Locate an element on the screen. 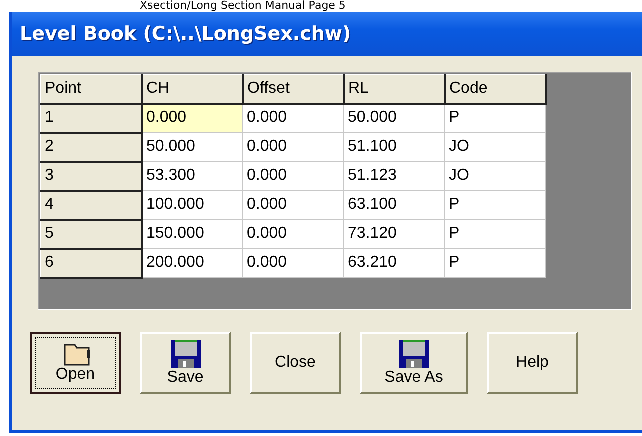 This screenshot has height=436, width=642. table-cell: 200.000 is located at coordinates (192, 263).